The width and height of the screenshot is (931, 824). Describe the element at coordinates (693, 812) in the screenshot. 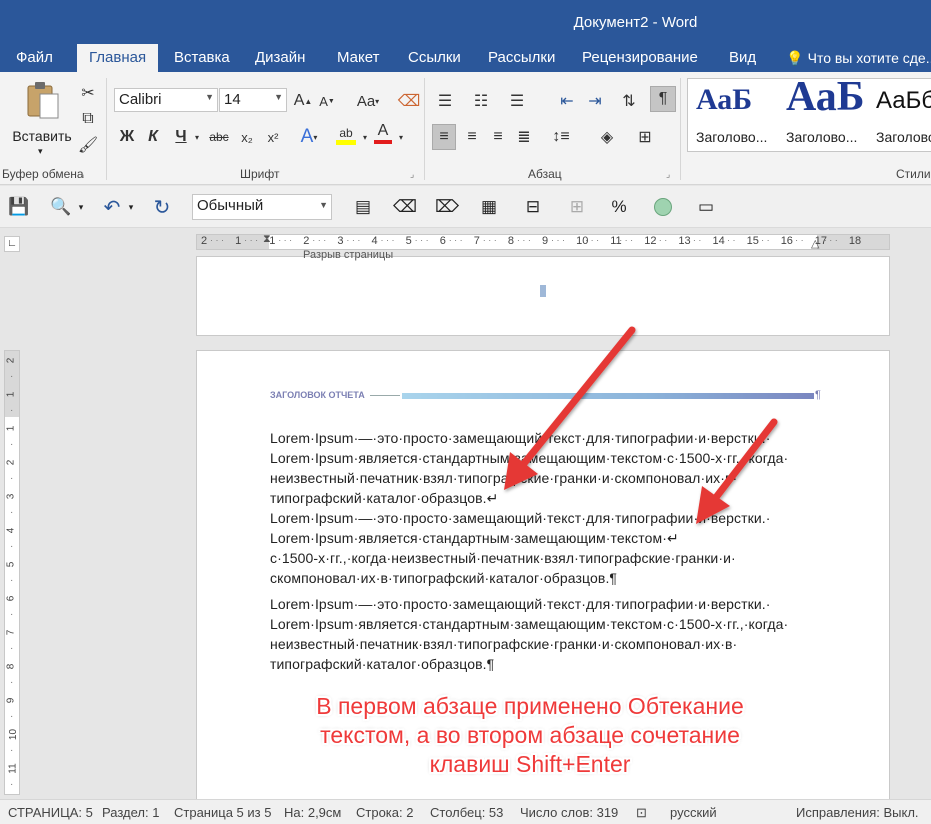

I see `status-language: русский` at that location.